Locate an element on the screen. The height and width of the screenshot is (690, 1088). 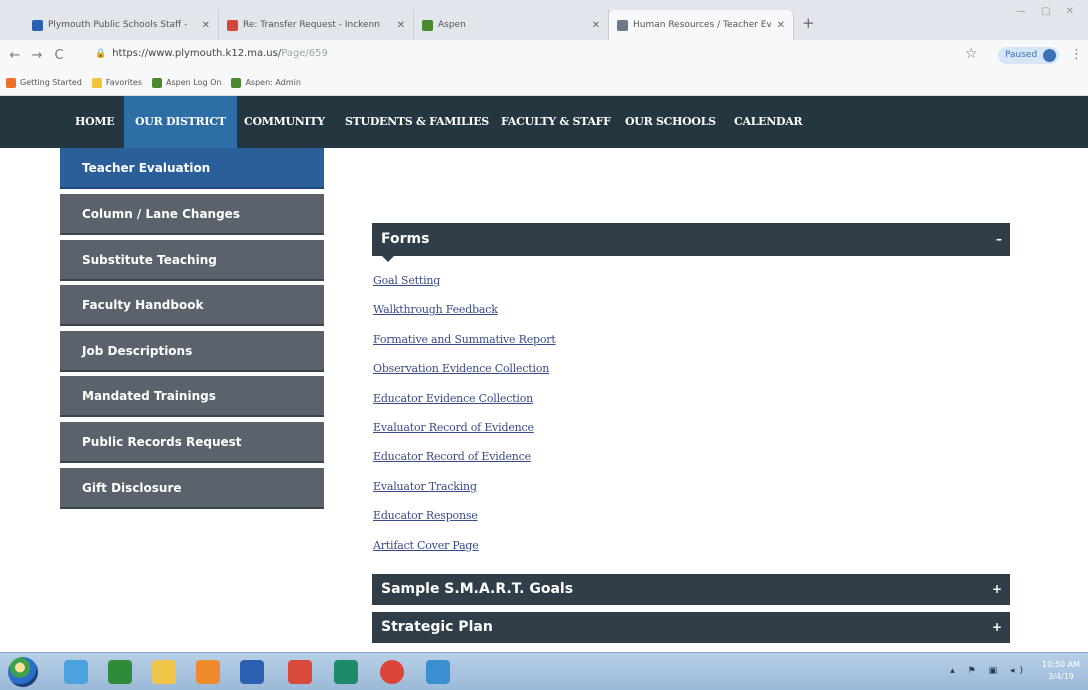
system-tray-icons: ▴ ⚑ ▣ ◂) is located at coordinates (989, 671).